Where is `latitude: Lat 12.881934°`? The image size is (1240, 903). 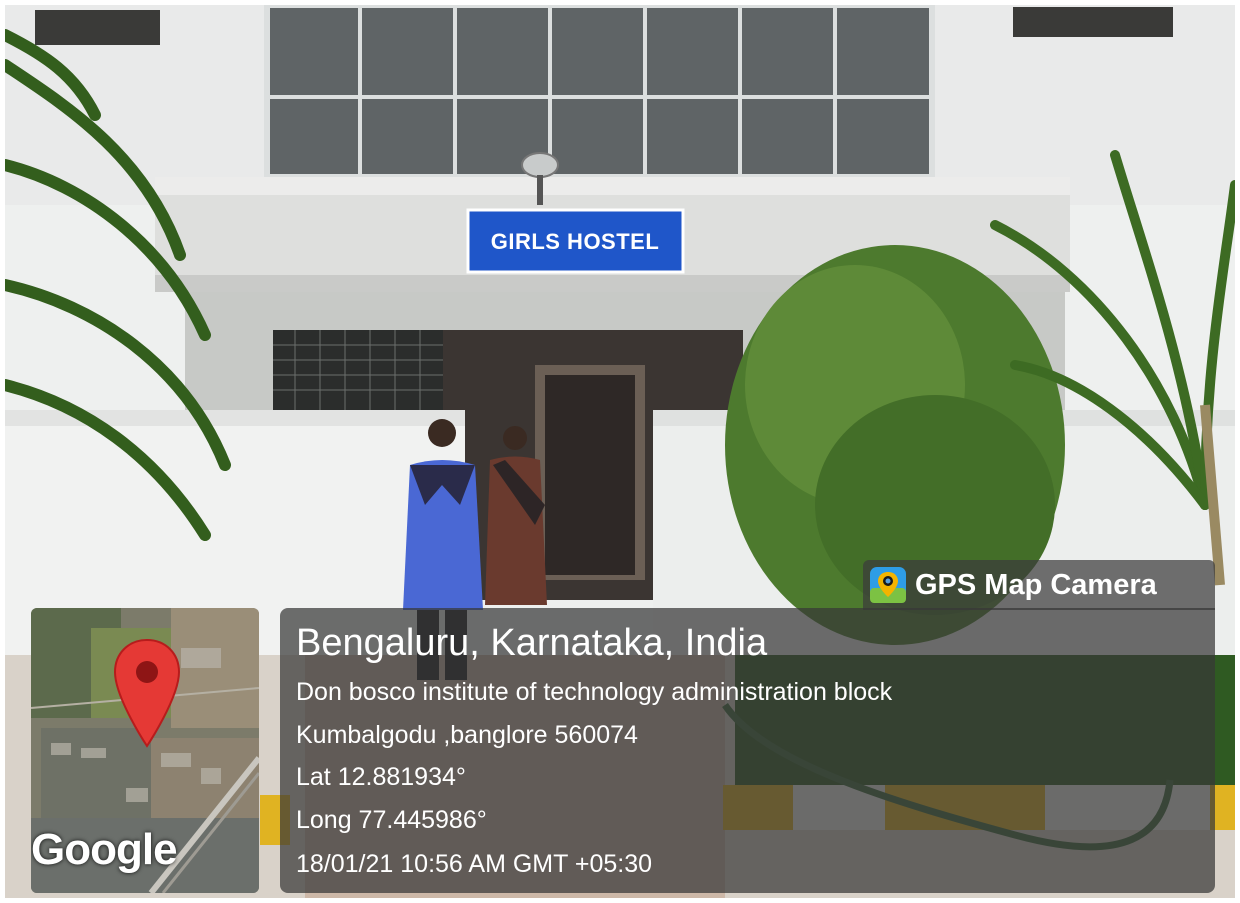 latitude: Lat 12.881934° is located at coordinates (381, 777).